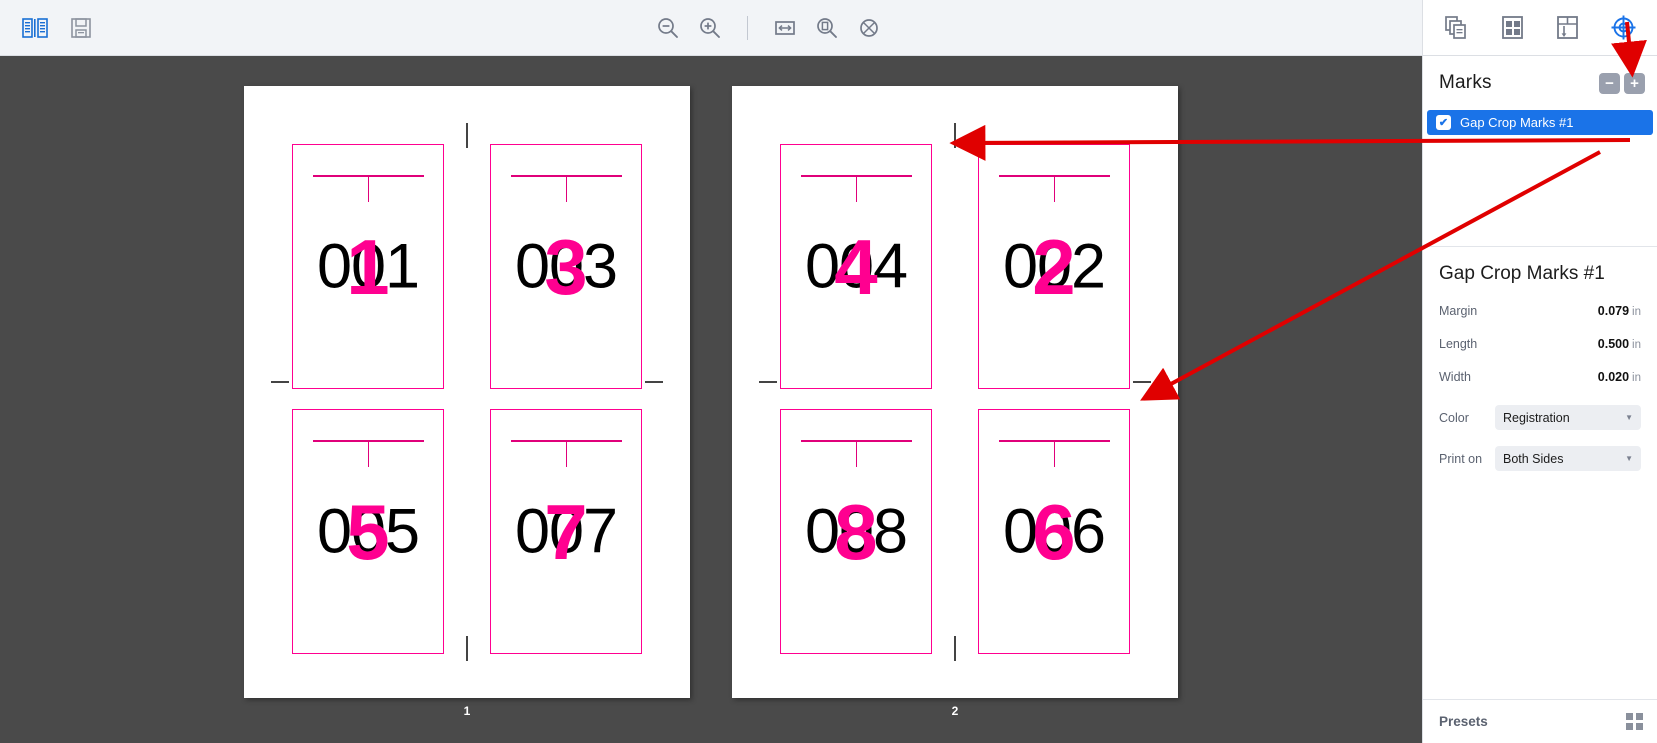 Image resolution: width=1657 pixels, height=743 pixels. I want to click on property-row-width: Width 0.020 in, so click(1540, 377).